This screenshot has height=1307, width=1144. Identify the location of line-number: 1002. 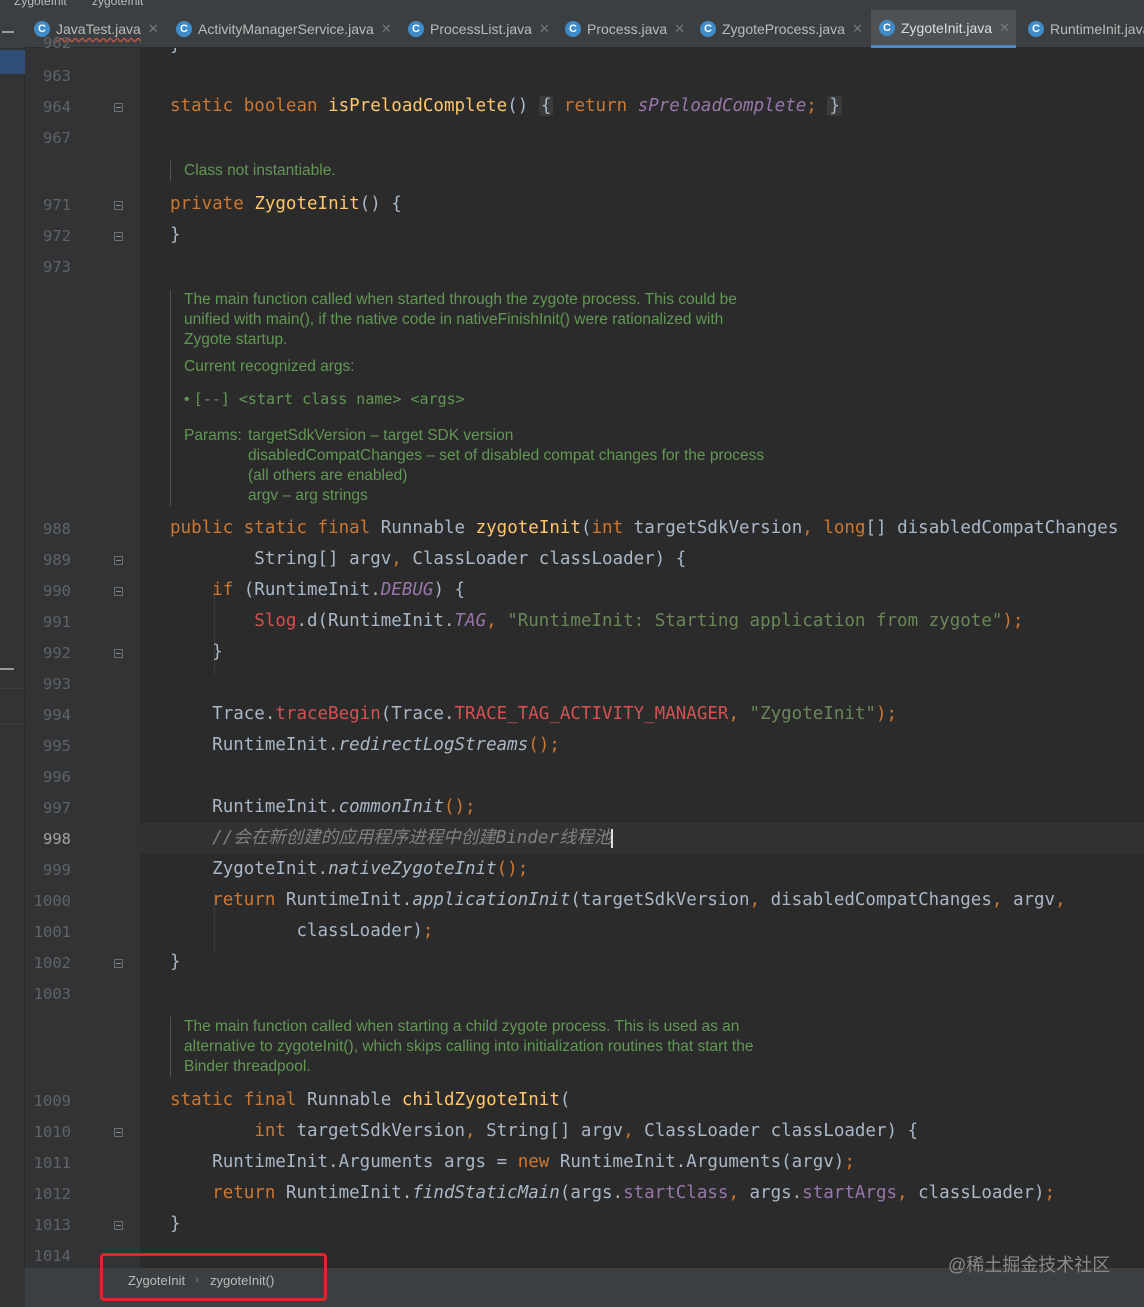
(52, 963).